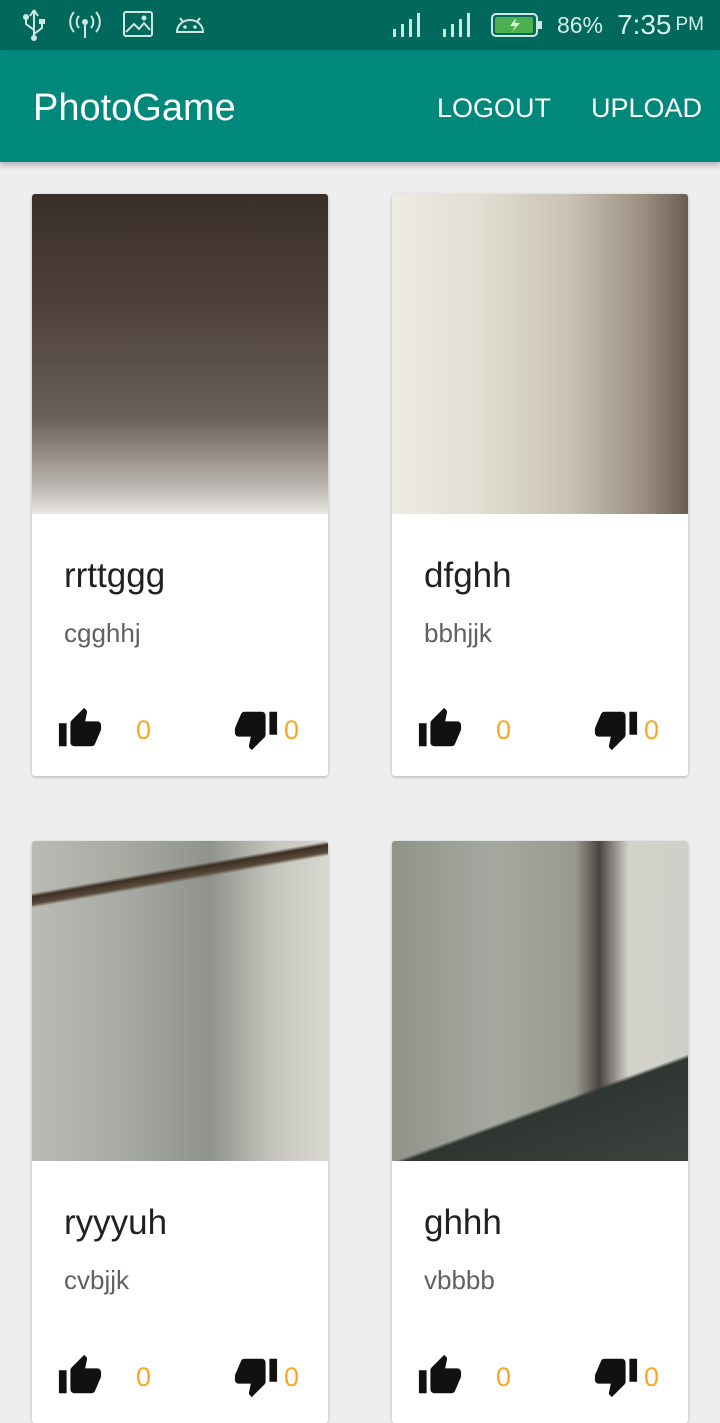 The height and width of the screenshot is (1423, 720). What do you see at coordinates (494, 108) in the screenshot?
I see `logout-button: LOGOUT` at bounding box center [494, 108].